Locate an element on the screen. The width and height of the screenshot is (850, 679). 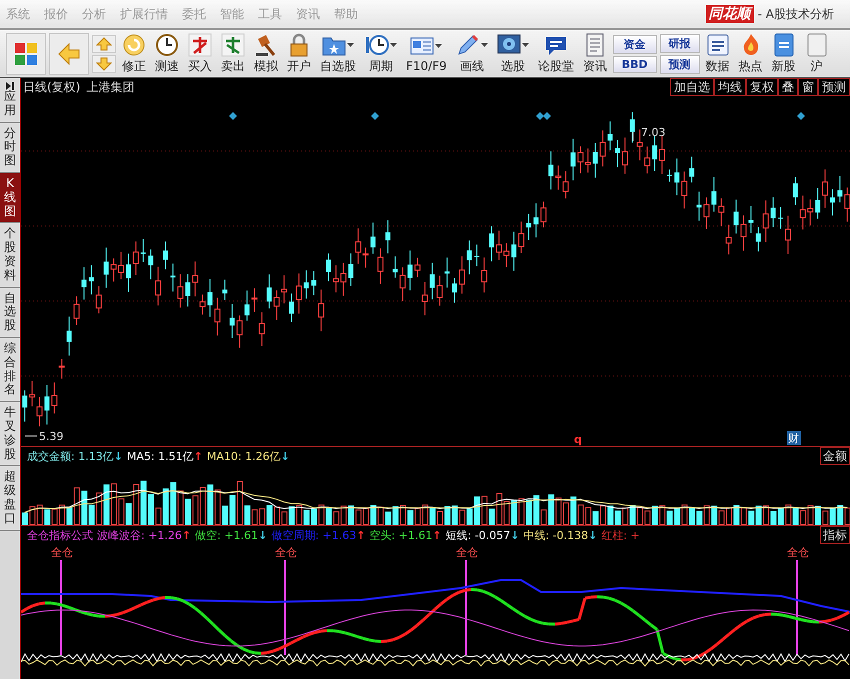
toolbar-button: 模拟 is located at coordinates (266, 53).